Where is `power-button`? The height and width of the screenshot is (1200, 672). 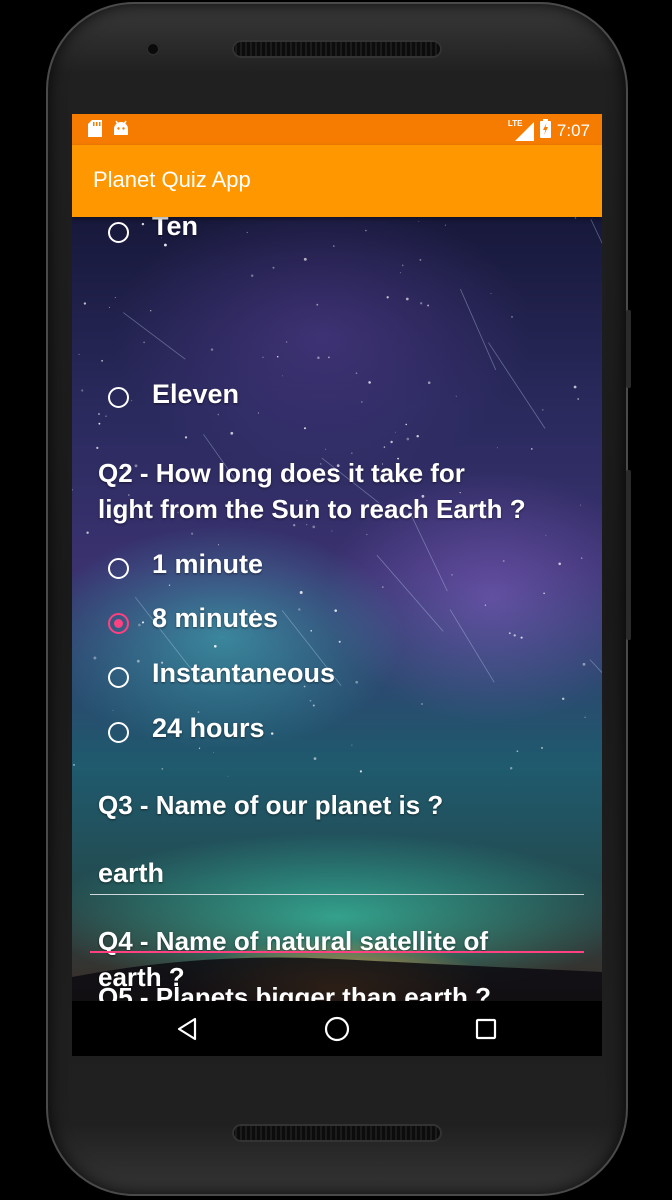 power-button is located at coordinates (628, 349).